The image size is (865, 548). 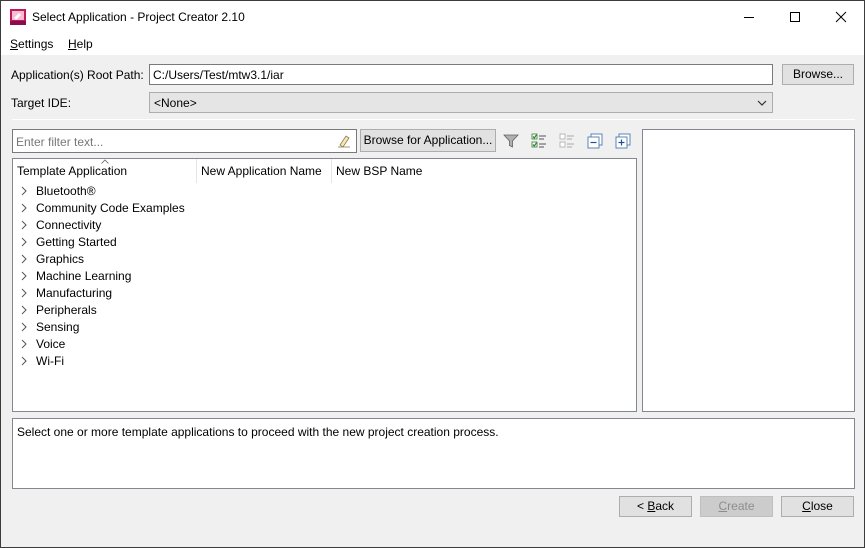 I want to click on menu-help-accel: H, so click(x=72, y=44).